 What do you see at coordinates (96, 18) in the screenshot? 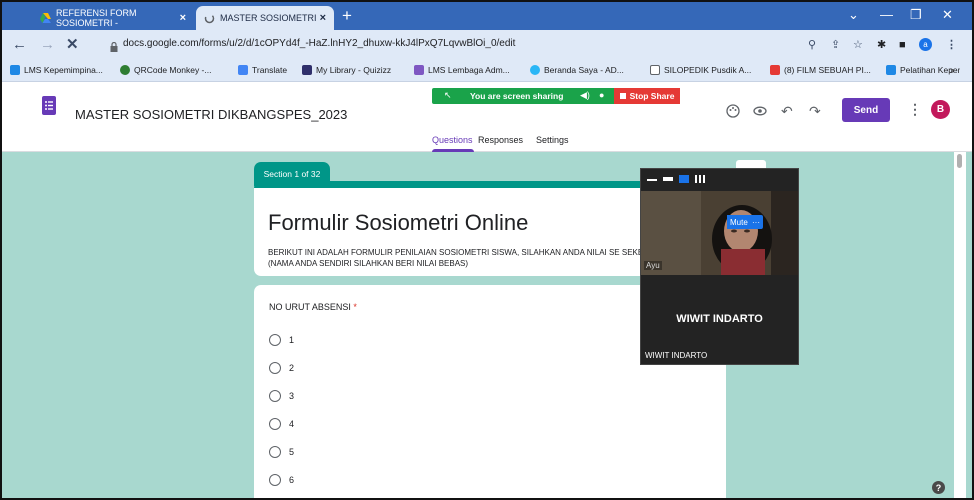
I see `tab-title: REFERENSI FORM SOSIOMETRI -` at bounding box center [96, 18].